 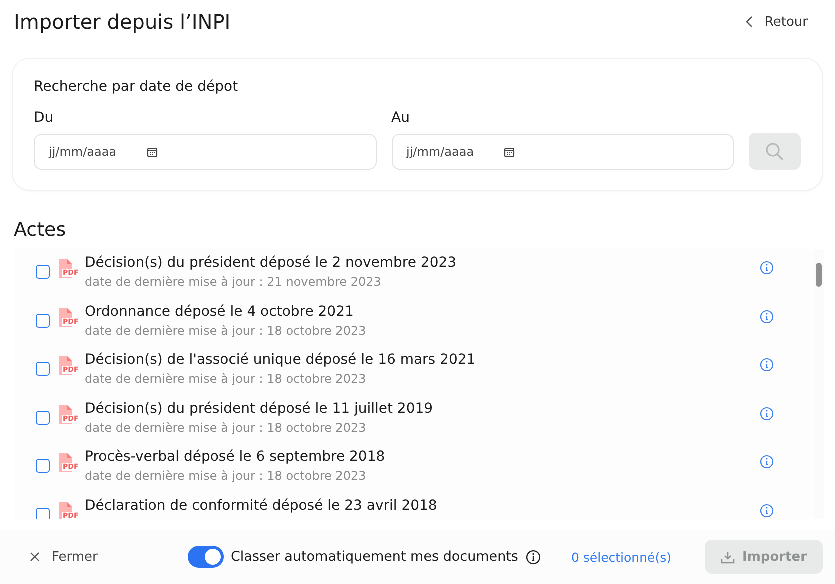 What do you see at coordinates (374, 557) in the screenshot?
I see `toggle-label: Classer automatiquement mes documents` at bounding box center [374, 557].